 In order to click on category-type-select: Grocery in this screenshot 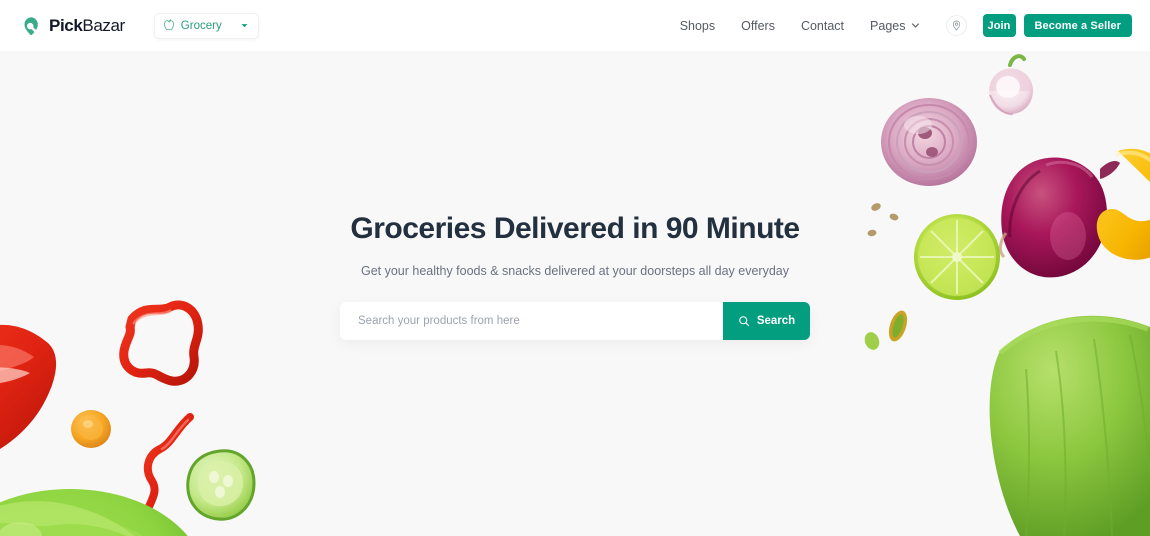, I will do `click(206, 25)`.